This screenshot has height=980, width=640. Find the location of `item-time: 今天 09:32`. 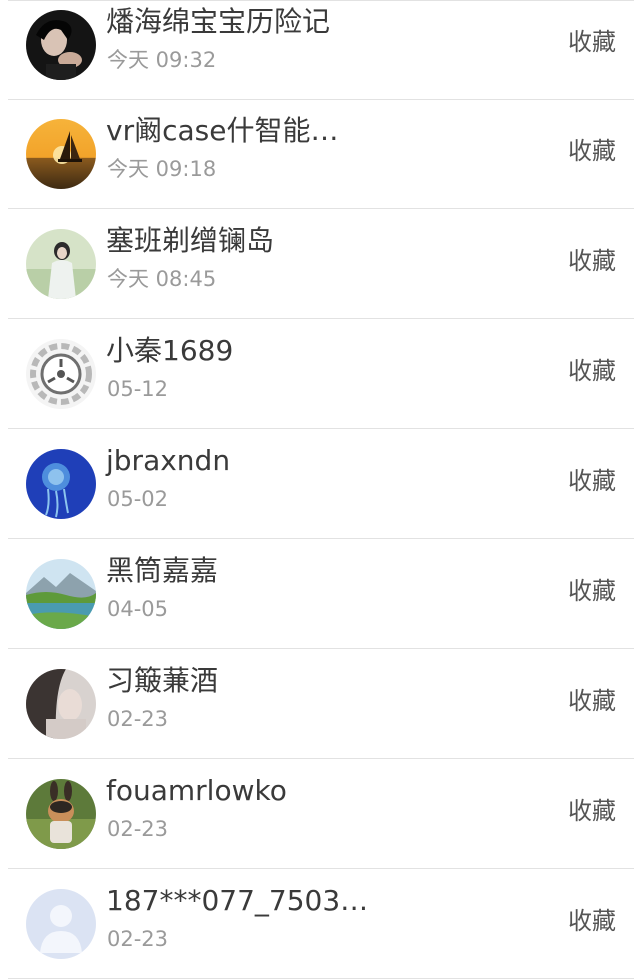

item-time: 今天 09:32 is located at coordinates (162, 60).